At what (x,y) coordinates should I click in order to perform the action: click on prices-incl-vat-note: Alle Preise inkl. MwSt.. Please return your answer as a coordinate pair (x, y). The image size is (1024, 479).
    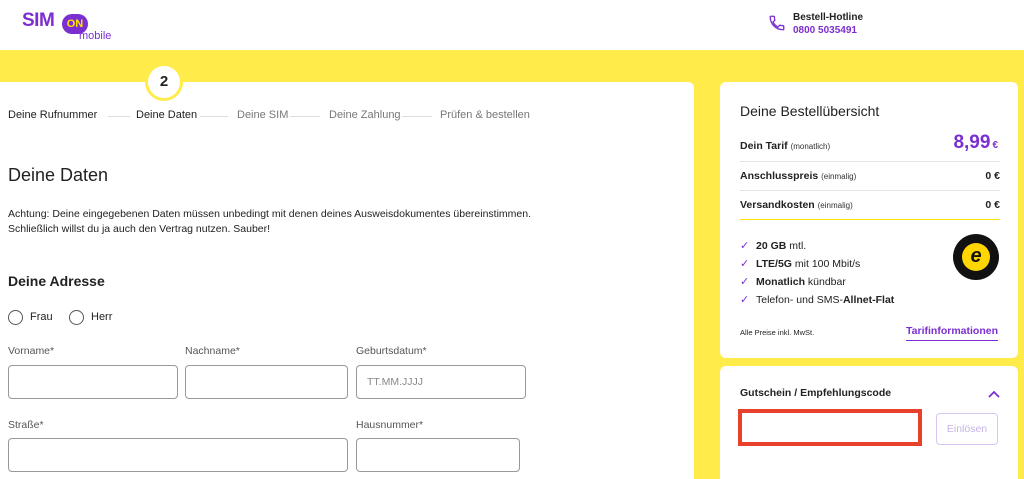
    Looking at the image, I should click on (777, 332).